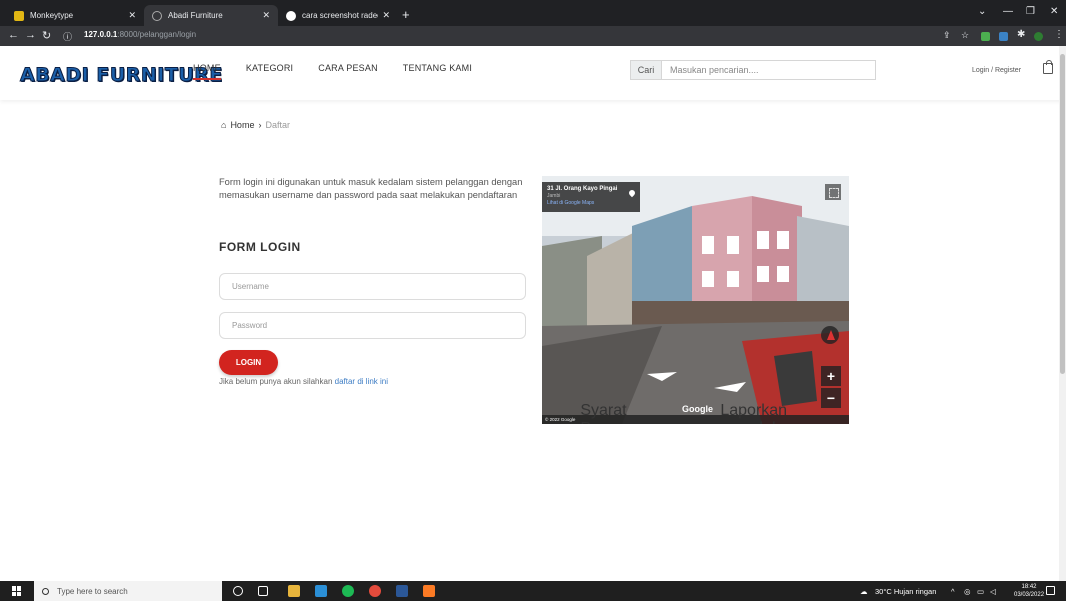 Image resolution: width=1066 pixels, height=601 pixels. What do you see at coordinates (17, 591) in the screenshot?
I see `windows-start-icon` at bounding box center [17, 591].